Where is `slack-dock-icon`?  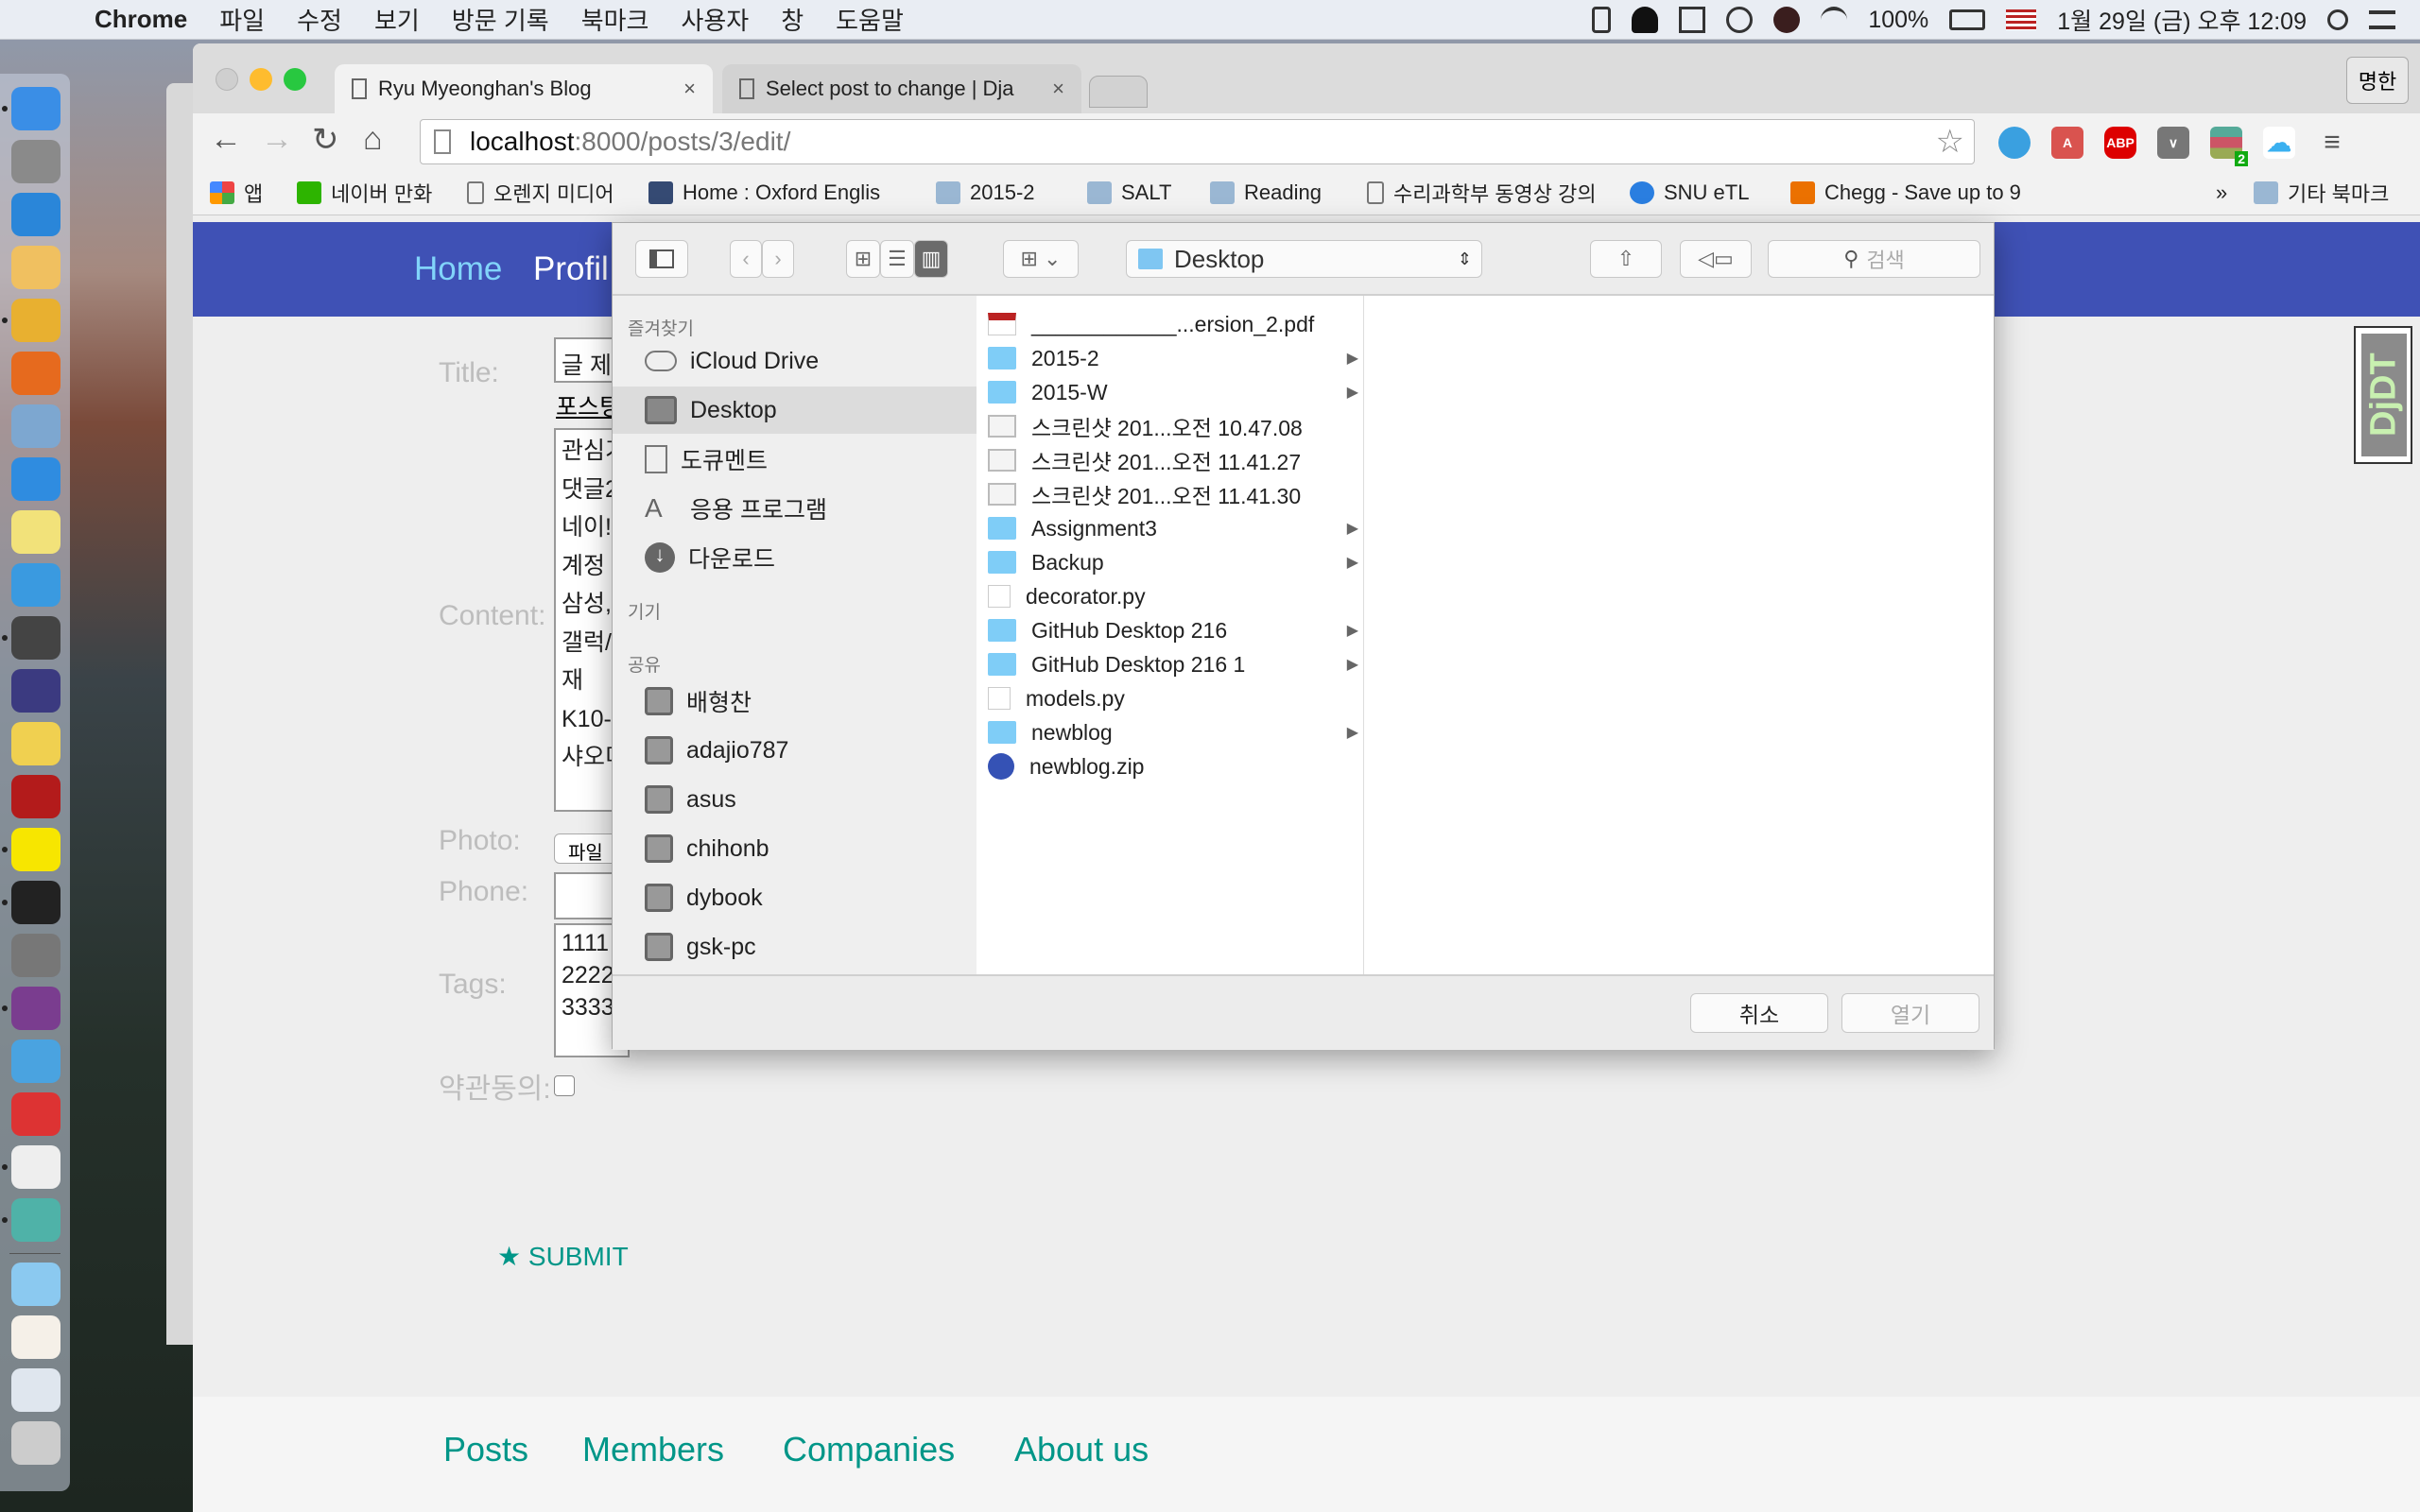
slack-dock-icon is located at coordinates (35, 1220).